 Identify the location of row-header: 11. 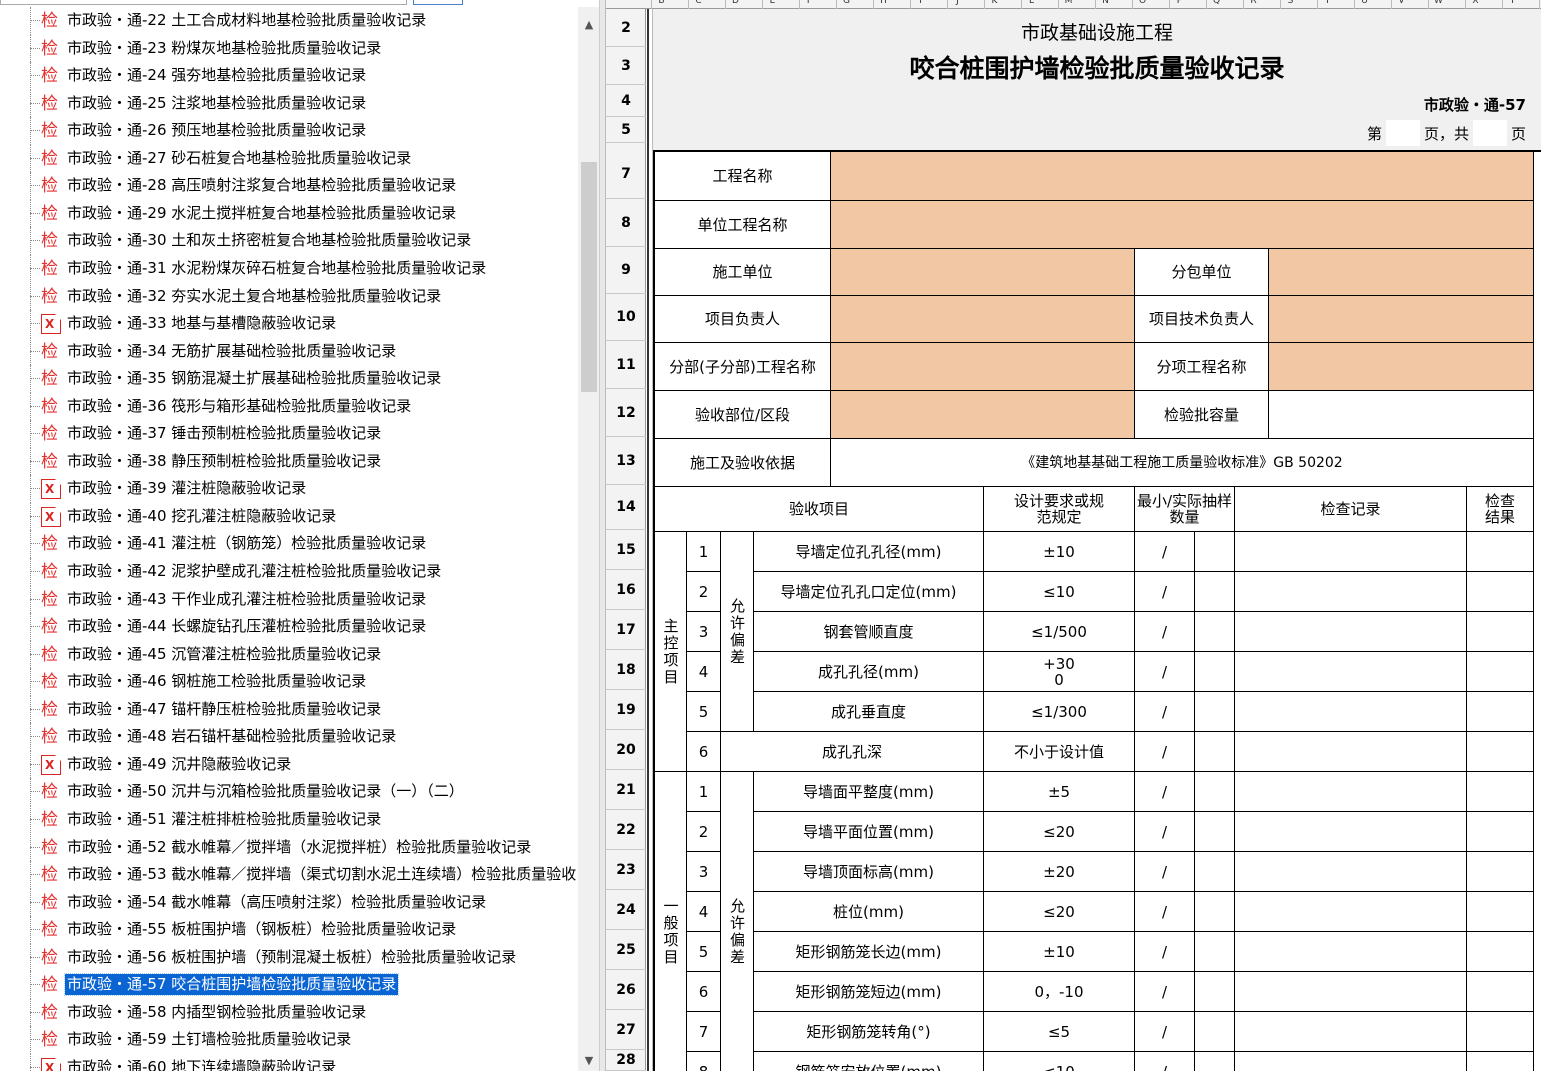
(626, 365).